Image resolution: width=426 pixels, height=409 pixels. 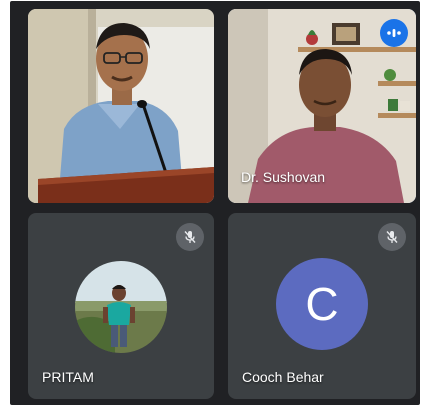 I want to click on avatar-letter: C, so click(x=322, y=304).